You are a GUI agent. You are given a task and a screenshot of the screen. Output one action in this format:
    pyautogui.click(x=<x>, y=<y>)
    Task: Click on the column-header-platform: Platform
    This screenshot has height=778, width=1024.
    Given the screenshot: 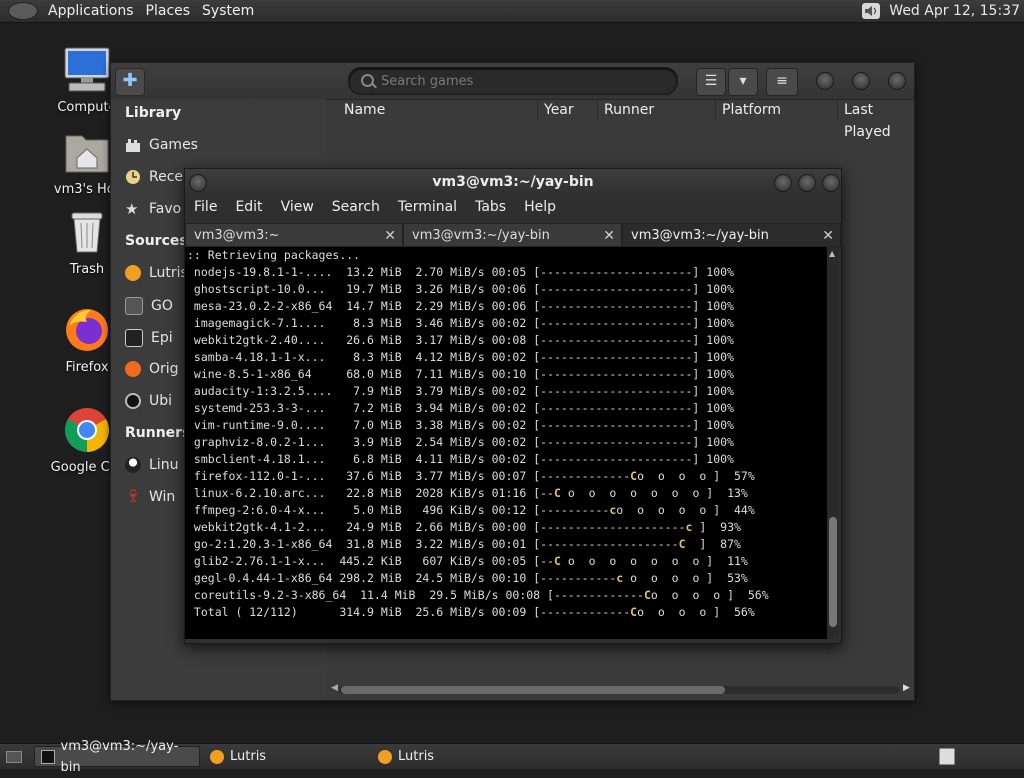 What is the action you would take?
    pyautogui.click(x=777, y=110)
    